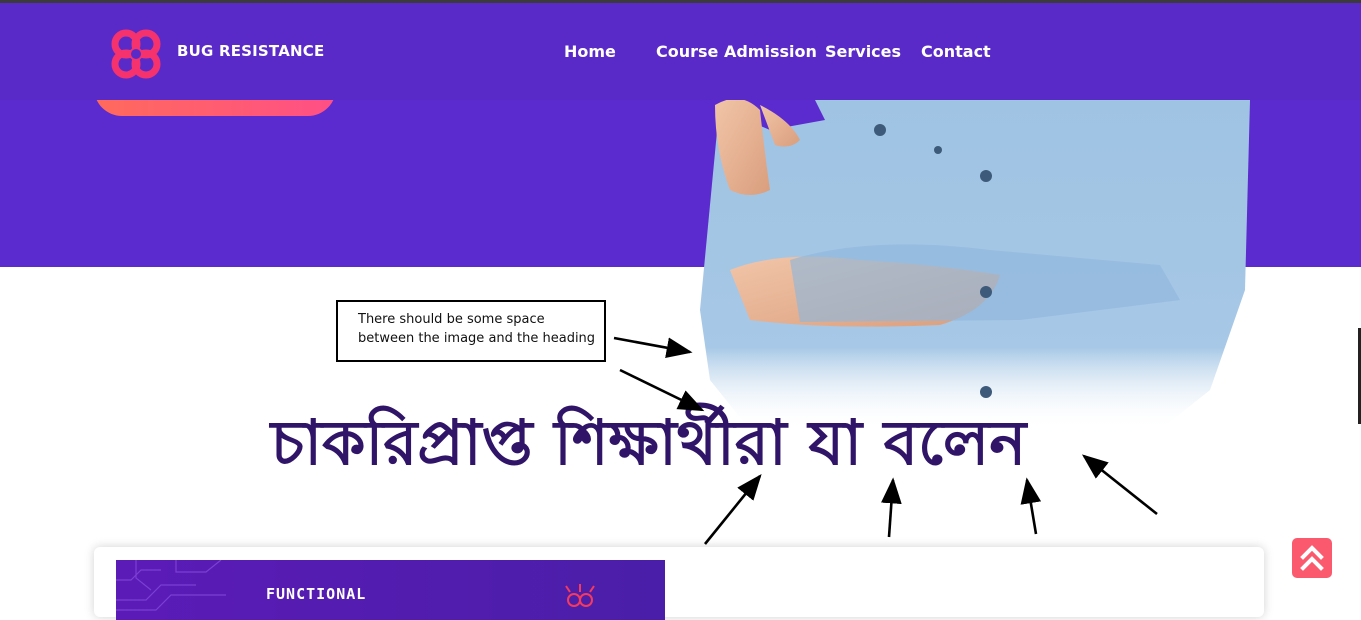  What do you see at coordinates (250, 51) in the screenshot?
I see `brand-name: BUG RESISTANCE` at bounding box center [250, 51].